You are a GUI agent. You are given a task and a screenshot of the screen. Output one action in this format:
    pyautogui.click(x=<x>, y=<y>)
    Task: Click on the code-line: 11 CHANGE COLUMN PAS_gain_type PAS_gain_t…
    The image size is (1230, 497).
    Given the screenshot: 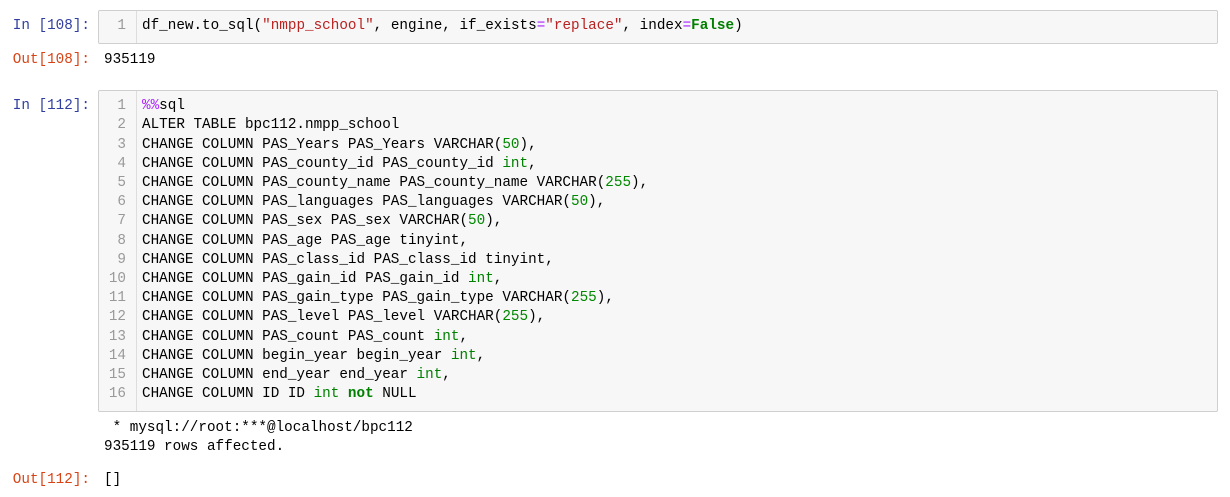 What is the action you would take?
    pyautogui.click(x=658, y=298)
    